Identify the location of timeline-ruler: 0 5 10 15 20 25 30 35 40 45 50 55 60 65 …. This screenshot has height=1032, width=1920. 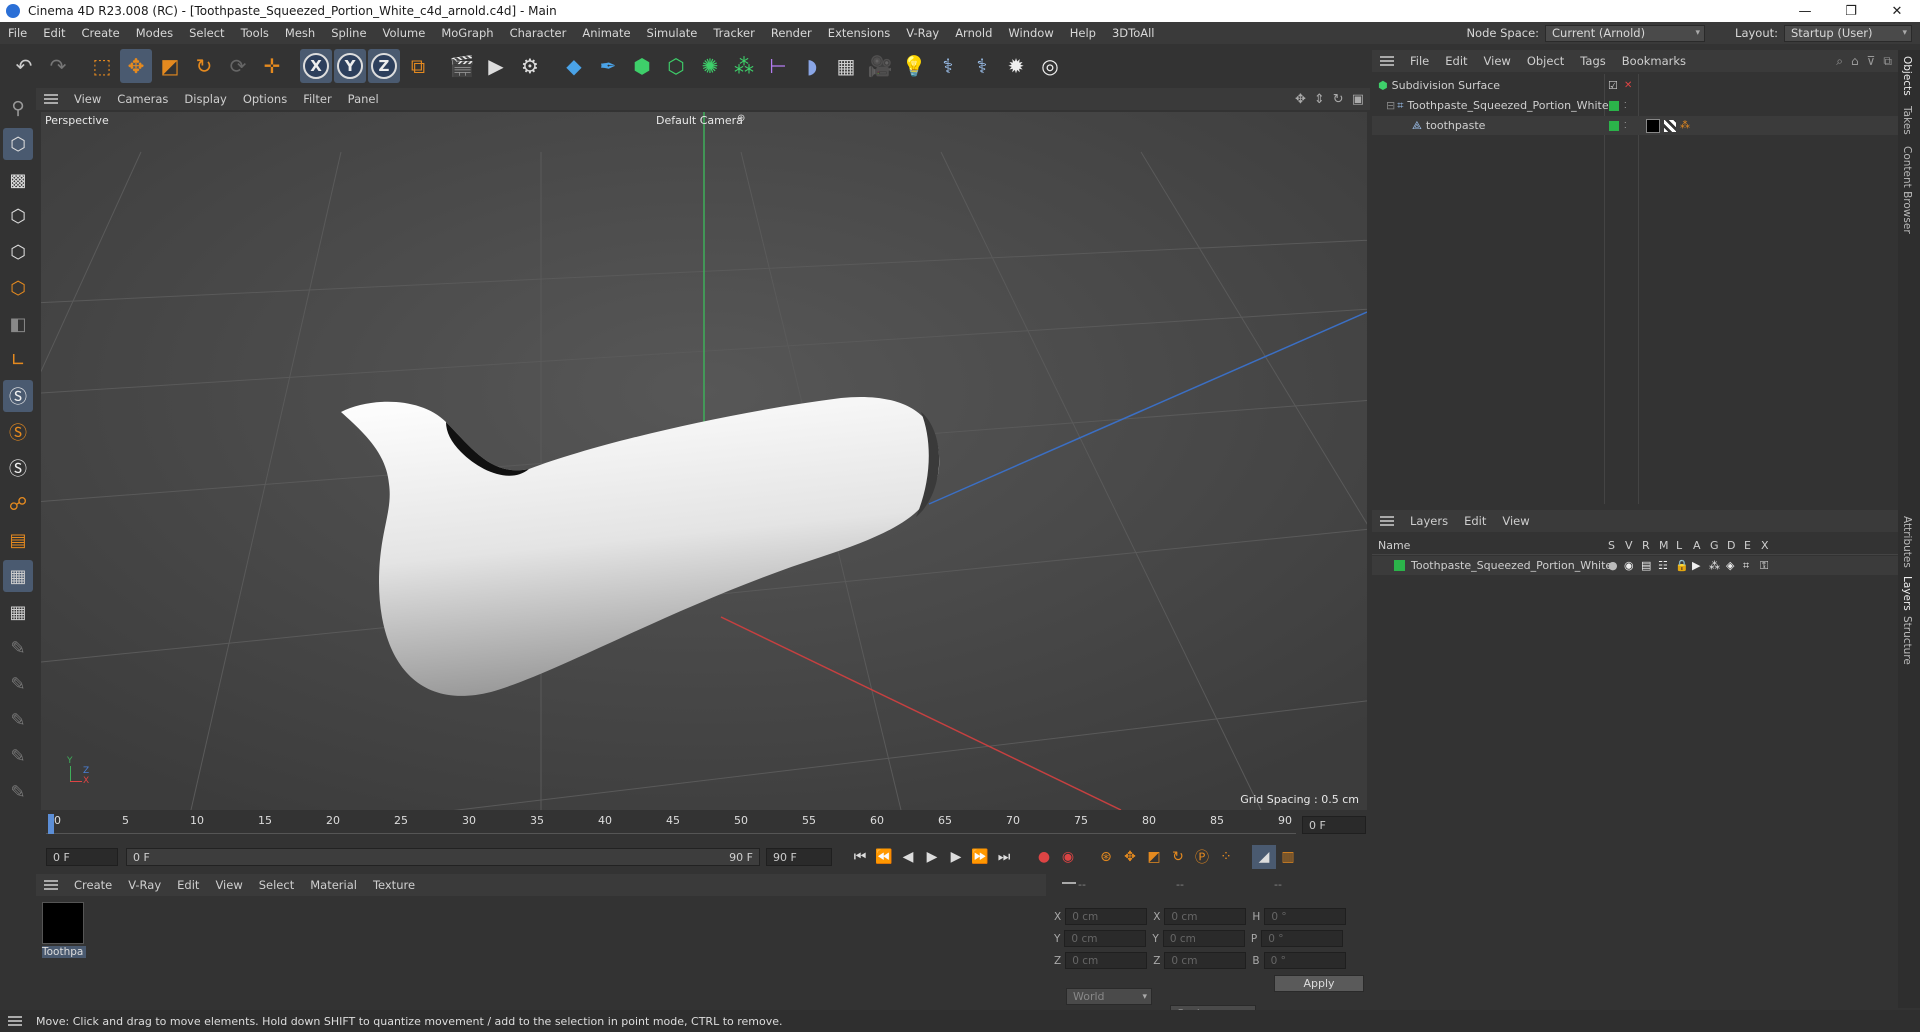
(703, 825).